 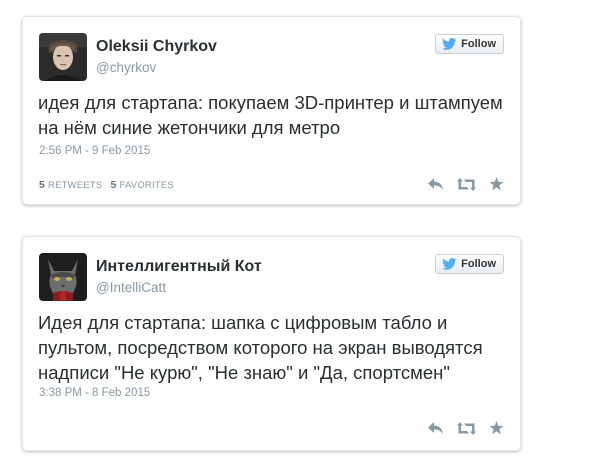 I want to click on retweets-stat: 5 RETWEETS, so click(x=70, y=185).